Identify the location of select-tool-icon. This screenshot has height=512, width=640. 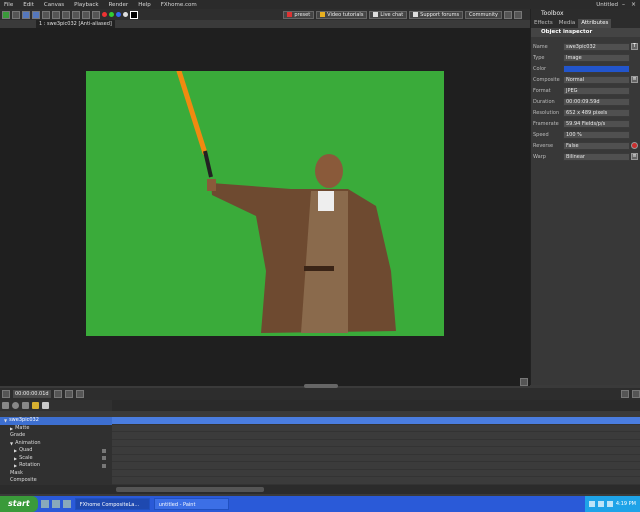
(5, 405).